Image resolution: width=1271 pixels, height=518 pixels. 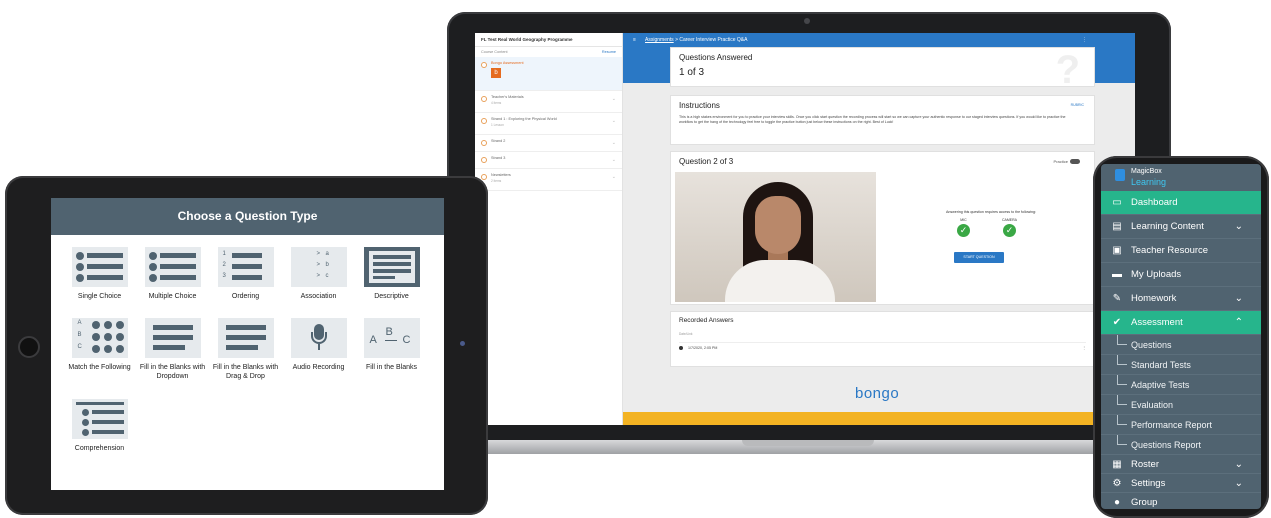 What do you see at coordinates (496, 103) in the screenshot?
I see `sidebar-item-meta: 4 items` at bounding box center [496, 103].